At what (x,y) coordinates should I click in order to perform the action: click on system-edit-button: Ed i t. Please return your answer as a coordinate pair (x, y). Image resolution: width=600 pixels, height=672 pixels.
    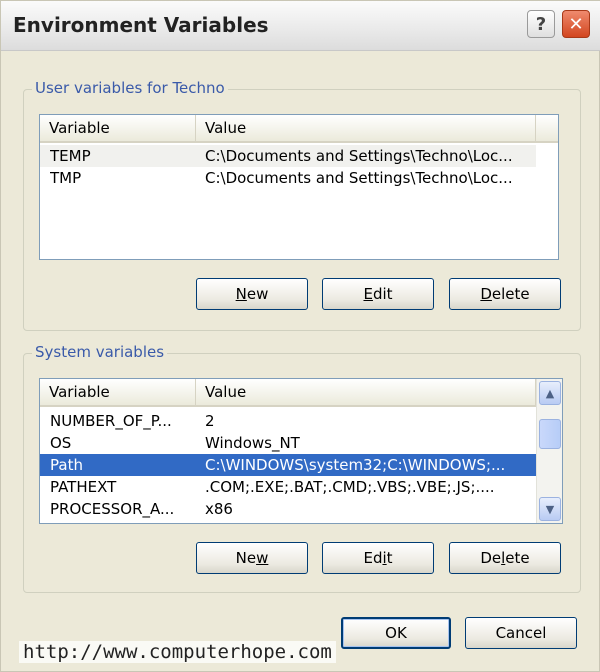
    Looking at the image, I should click on (378, 558).